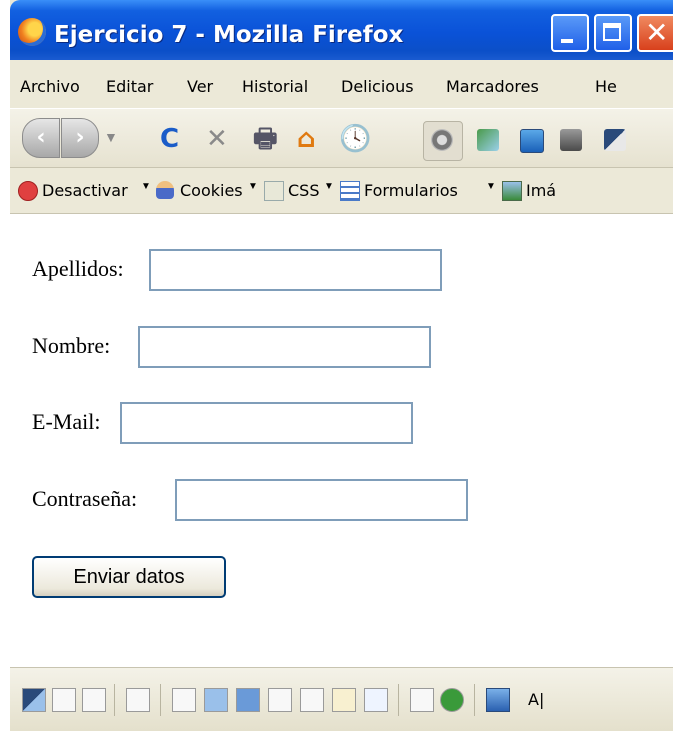  I want to click on gear-icon, so click(442, 140).